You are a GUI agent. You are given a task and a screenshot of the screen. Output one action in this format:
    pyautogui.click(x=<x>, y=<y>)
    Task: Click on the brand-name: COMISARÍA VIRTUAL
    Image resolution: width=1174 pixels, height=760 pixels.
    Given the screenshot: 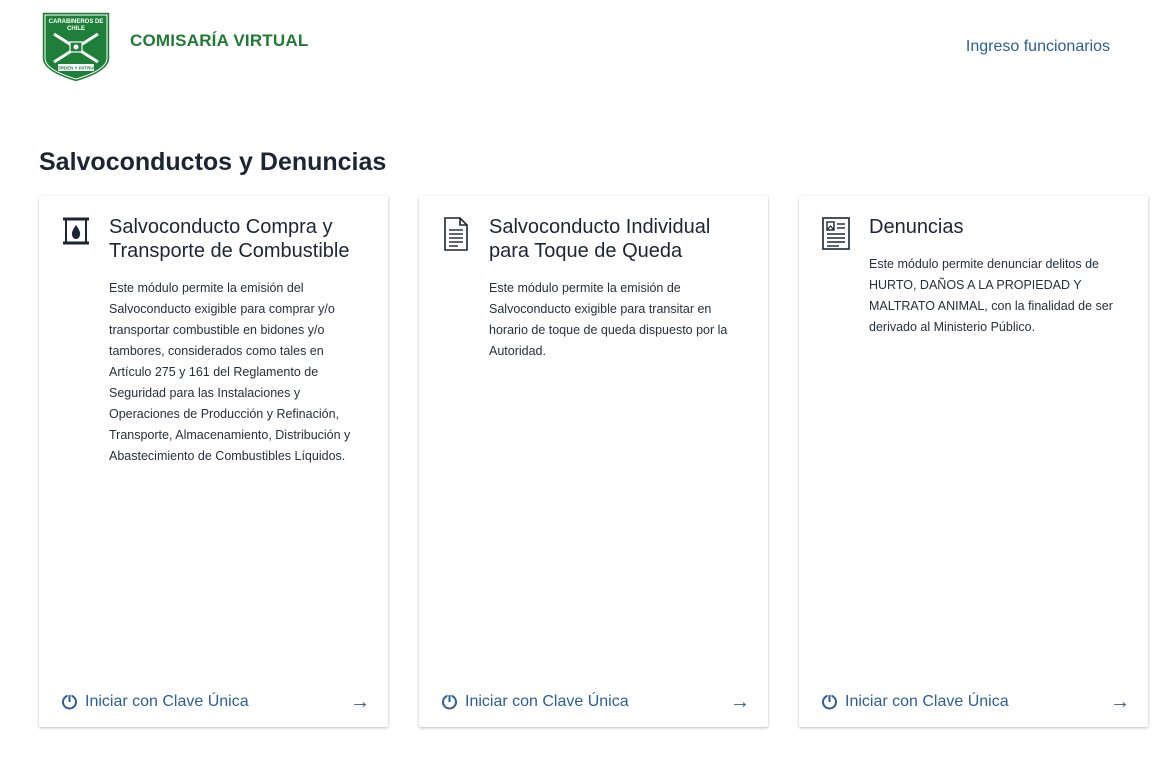 What is the action you would take?
    pyautogui.click(x=219, y=40)
    